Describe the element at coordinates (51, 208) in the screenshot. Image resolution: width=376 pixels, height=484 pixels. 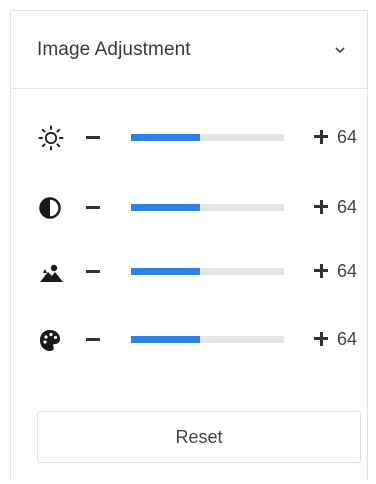
I see `contrast-icon` at that location.